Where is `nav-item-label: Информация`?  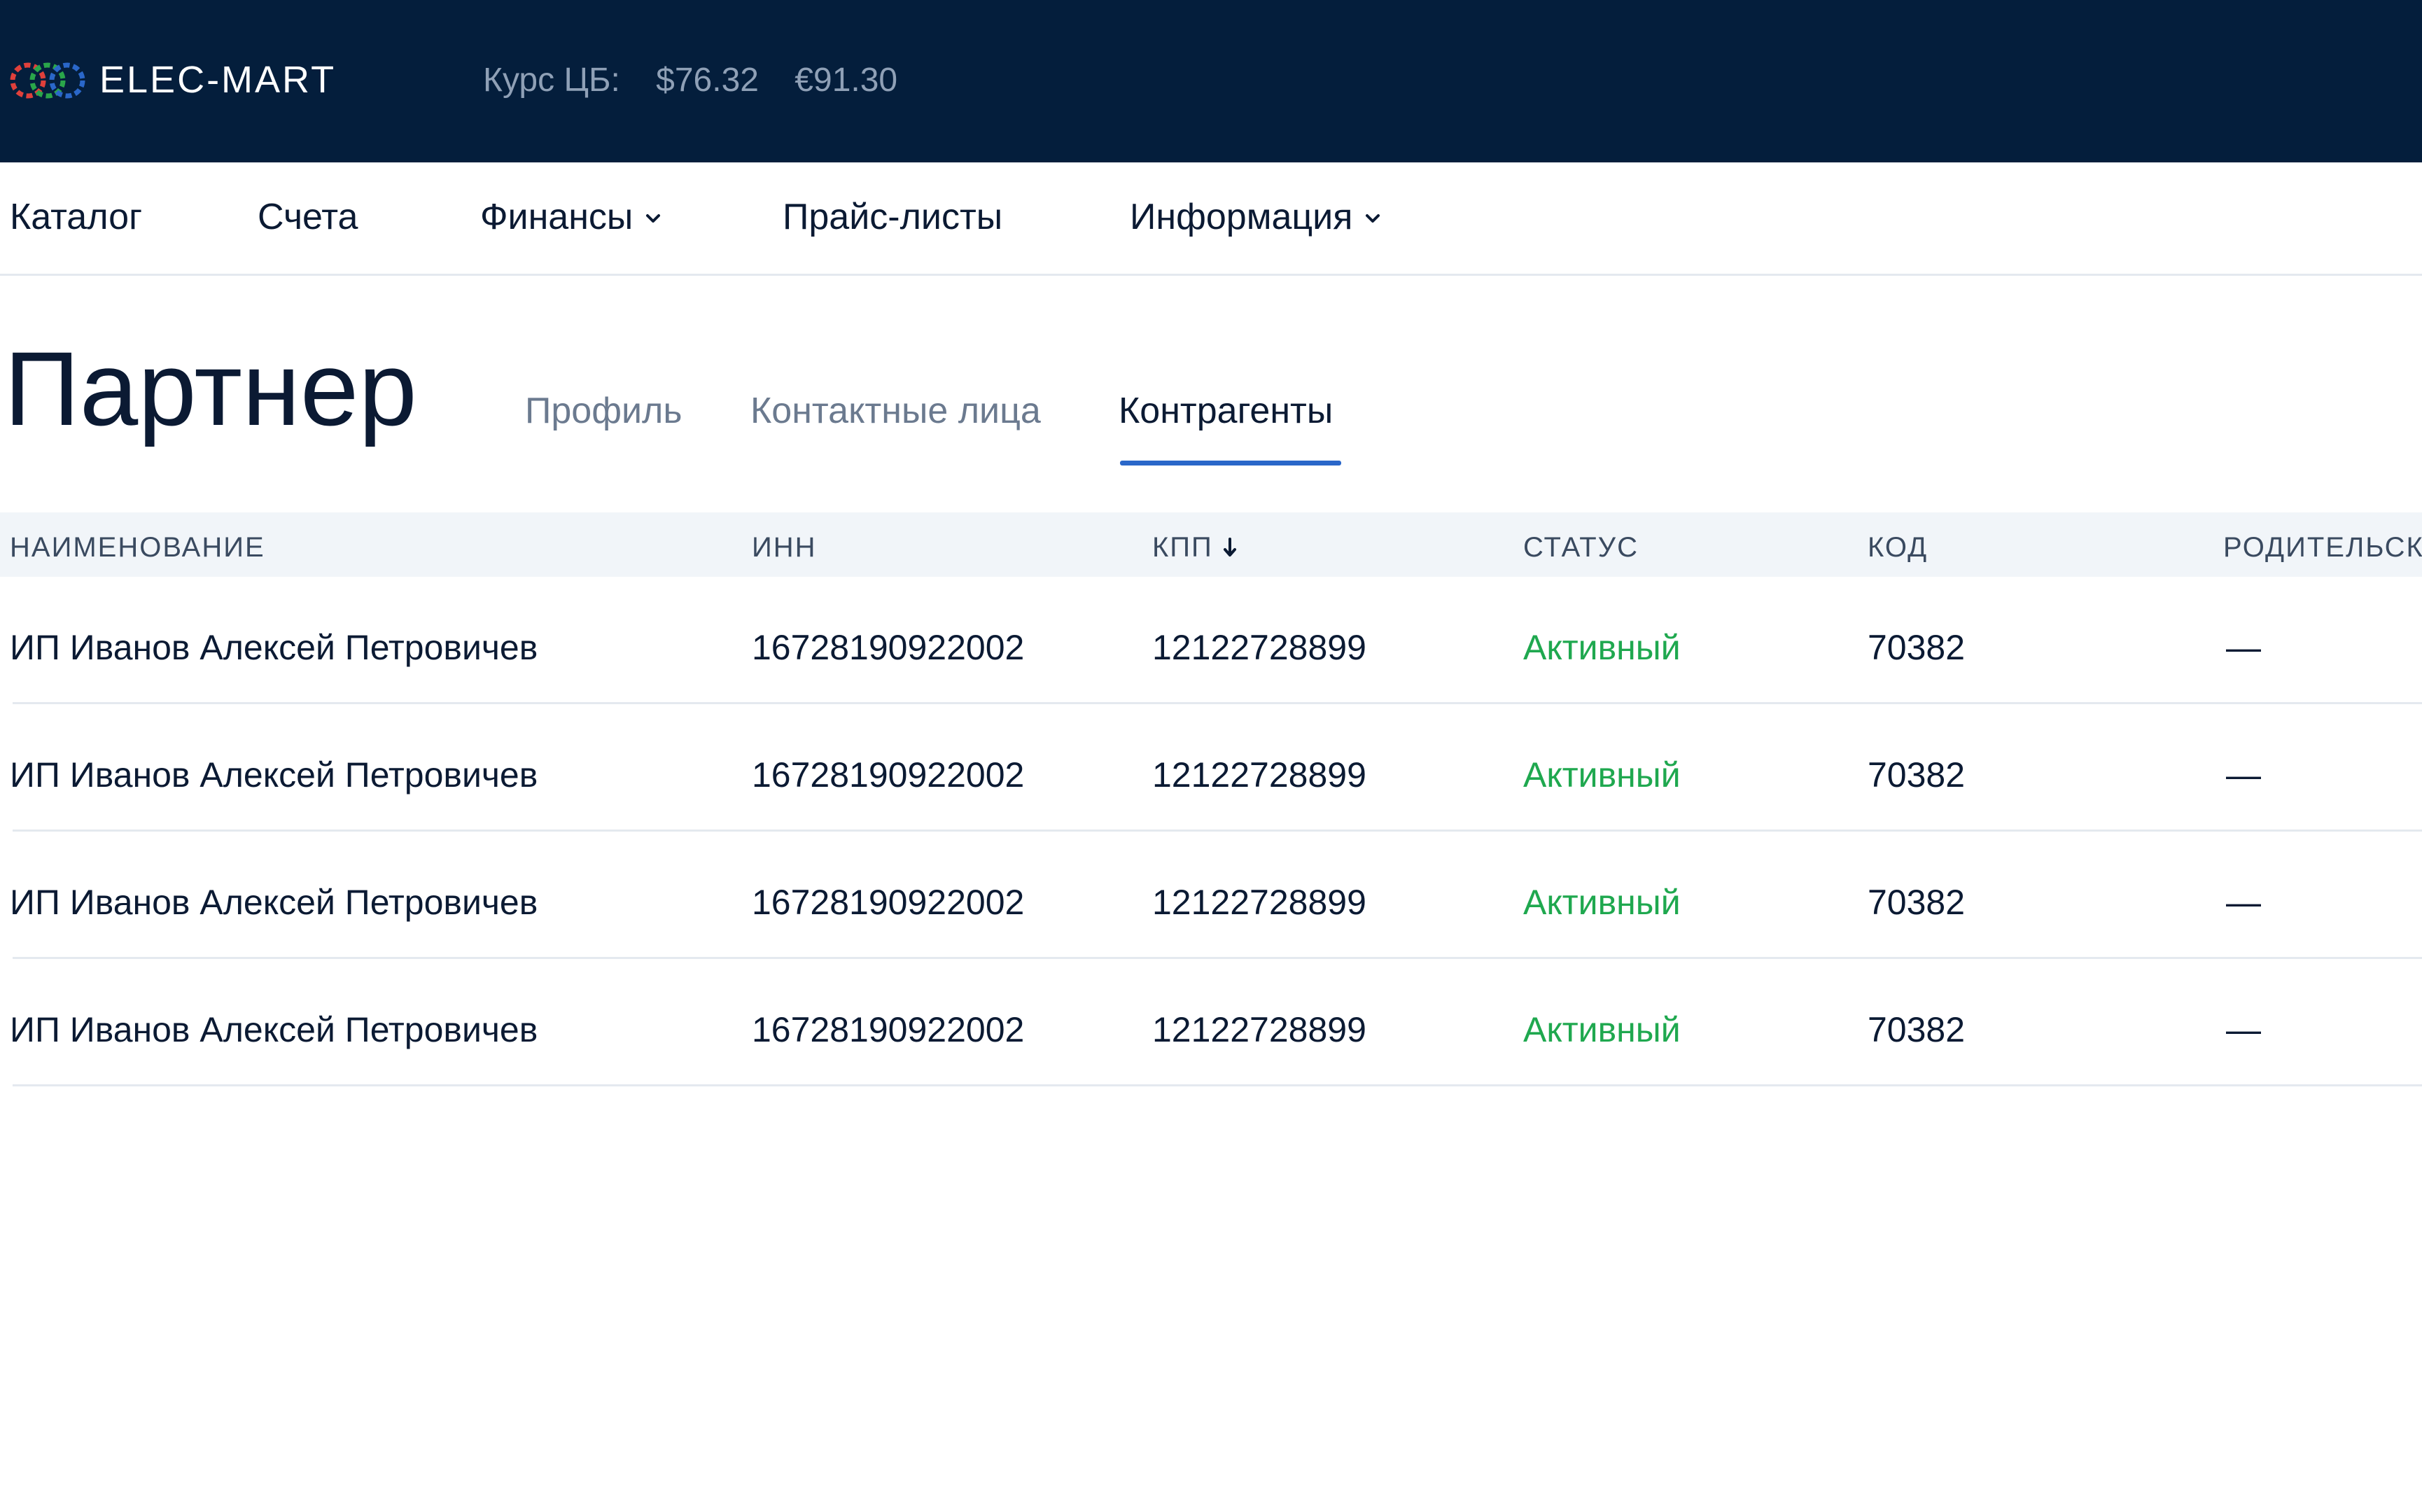 nav-item-label: Информация is located at coordinates (1241, 217).